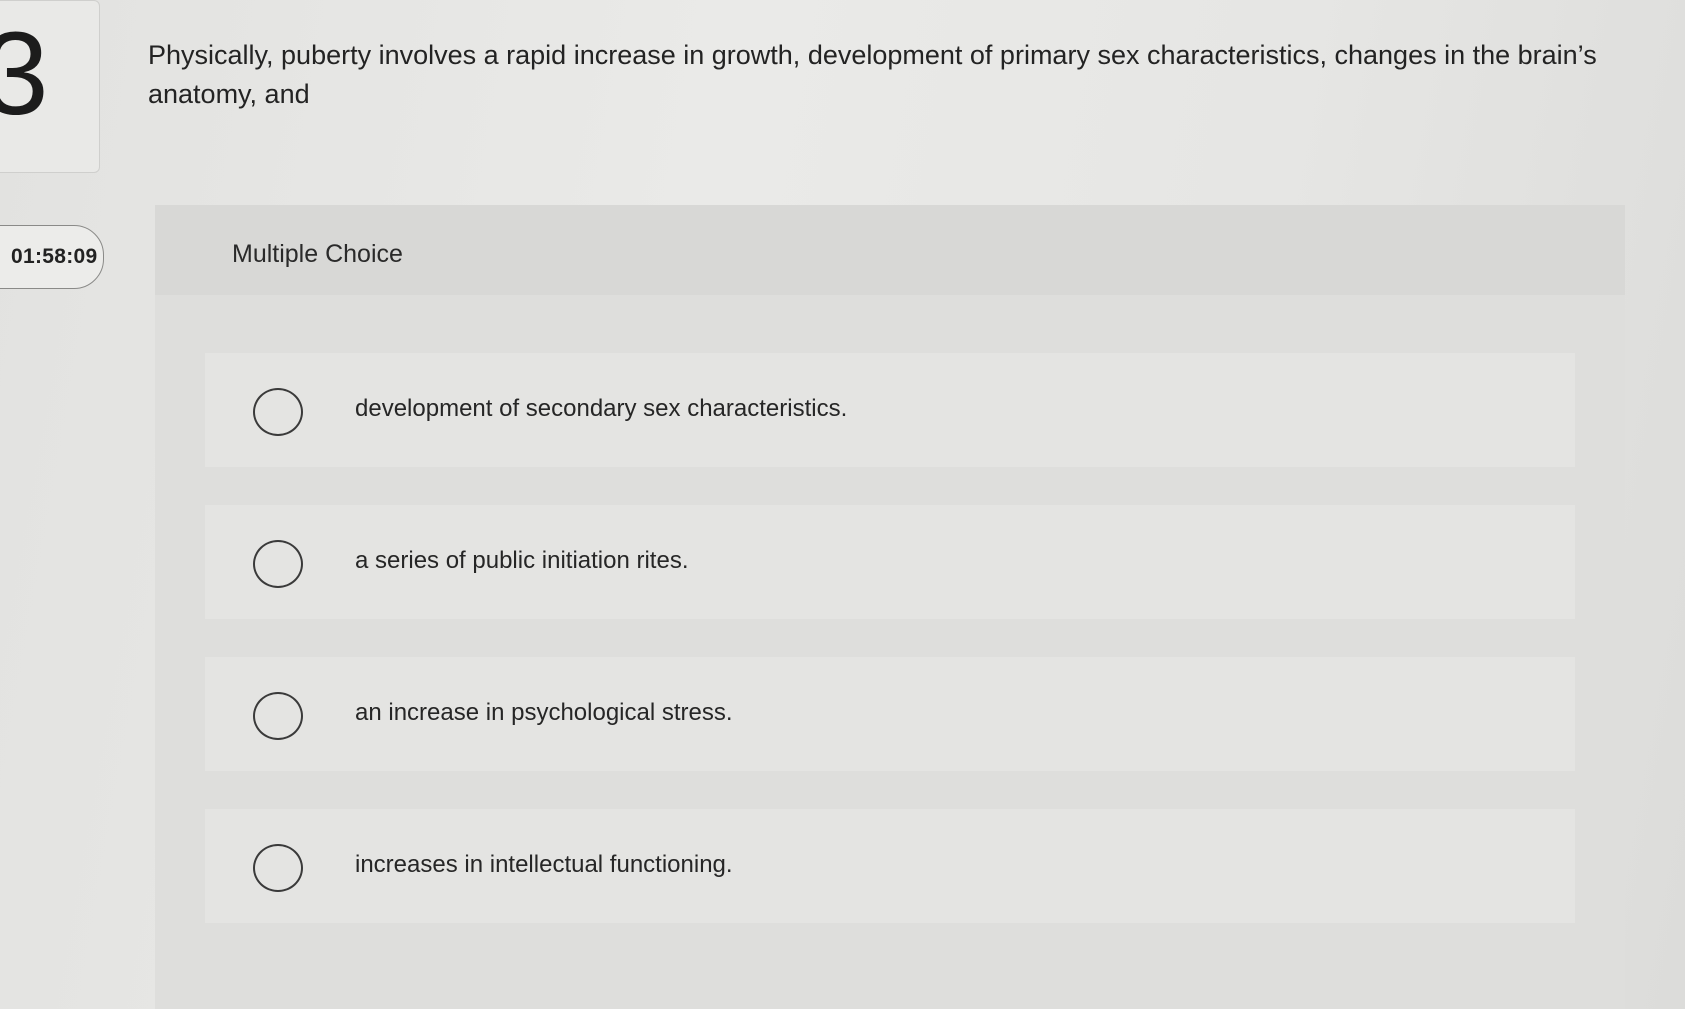 The height and width of the screenshot is (1009, 1685). What do you see at coordinates (890, 250) in the screenshot?
I see `panel-header: Multiple Choice` at bounding box center [890, 250].